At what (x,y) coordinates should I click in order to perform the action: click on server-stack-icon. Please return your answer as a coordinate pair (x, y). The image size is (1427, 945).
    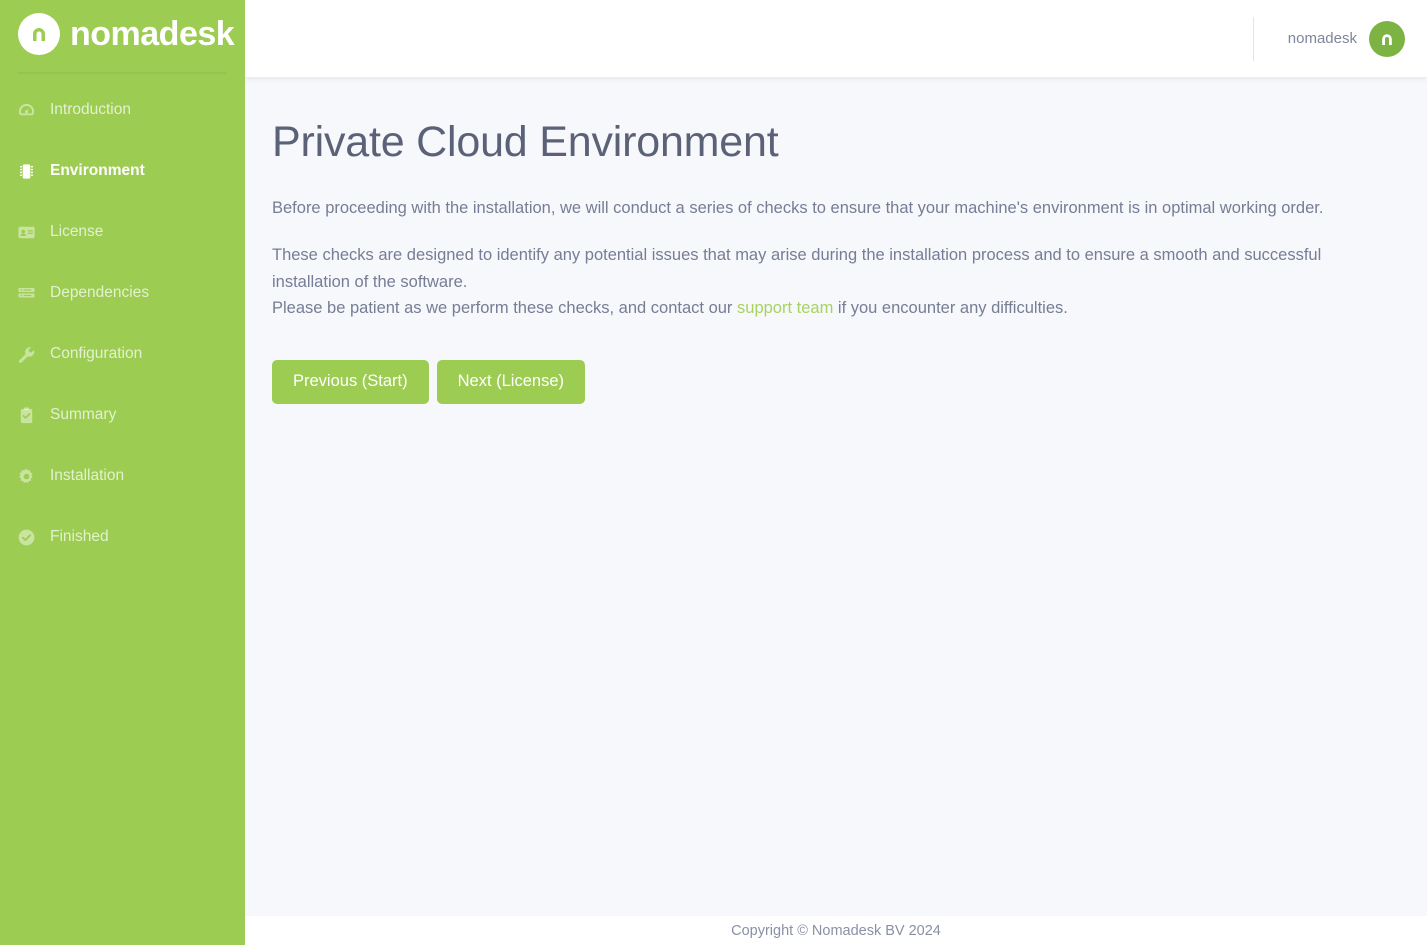
    Looking at the image, I should click on (26, 293).